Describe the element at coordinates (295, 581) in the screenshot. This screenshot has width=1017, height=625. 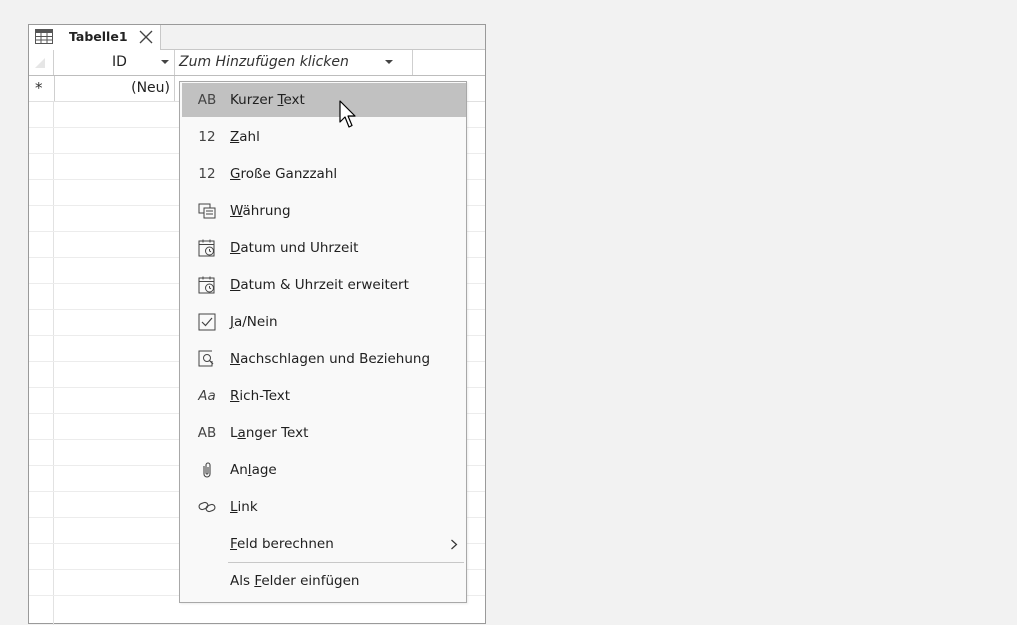
I see `menu-item-label: Als Felder einfügen` at that location.